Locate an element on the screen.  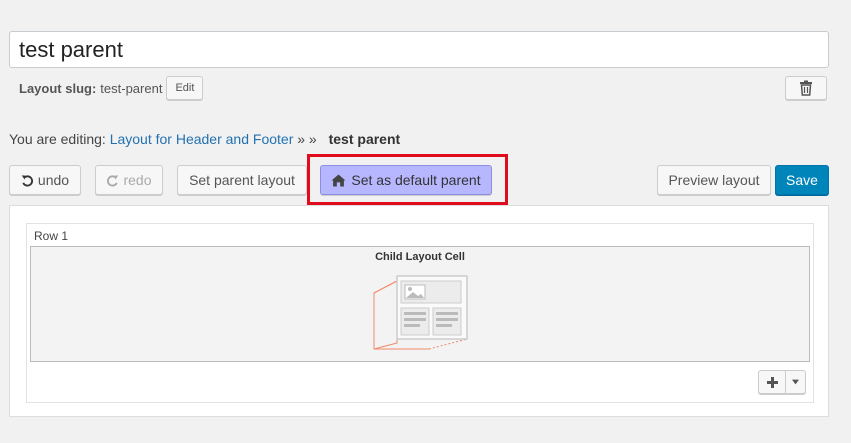
parent-layout-link: Layout for Header and Footer is located at coordinates (202, 139).